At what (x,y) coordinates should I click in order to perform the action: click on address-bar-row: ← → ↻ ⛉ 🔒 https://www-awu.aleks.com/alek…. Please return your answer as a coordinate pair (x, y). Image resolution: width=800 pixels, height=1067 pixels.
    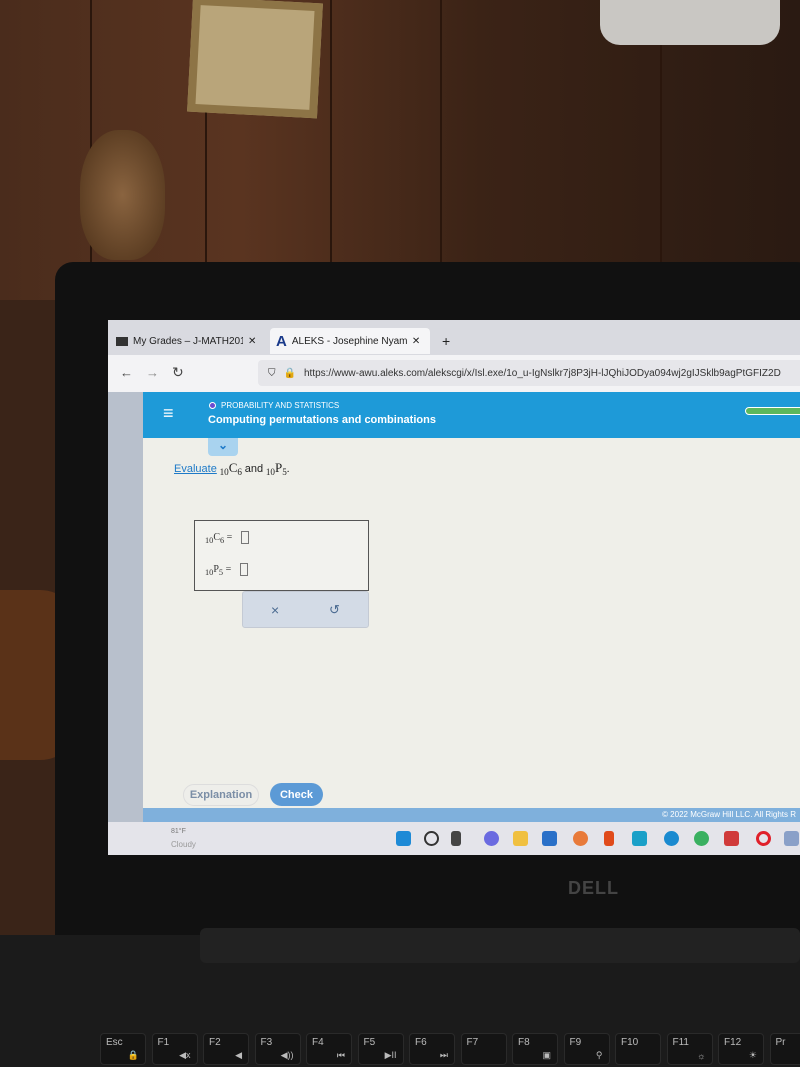
    Looking at the image, I should click on (454, 373).